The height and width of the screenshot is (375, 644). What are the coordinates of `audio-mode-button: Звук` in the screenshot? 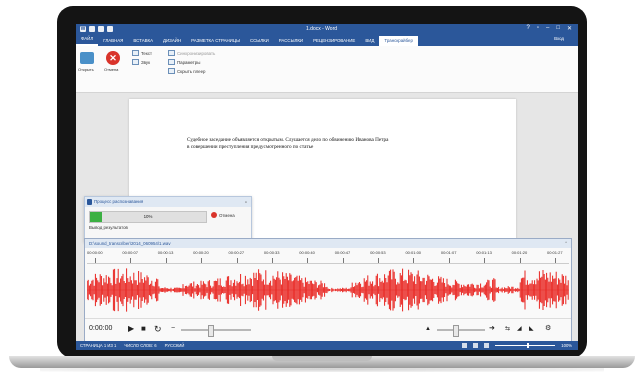 It's located at (142, 62).